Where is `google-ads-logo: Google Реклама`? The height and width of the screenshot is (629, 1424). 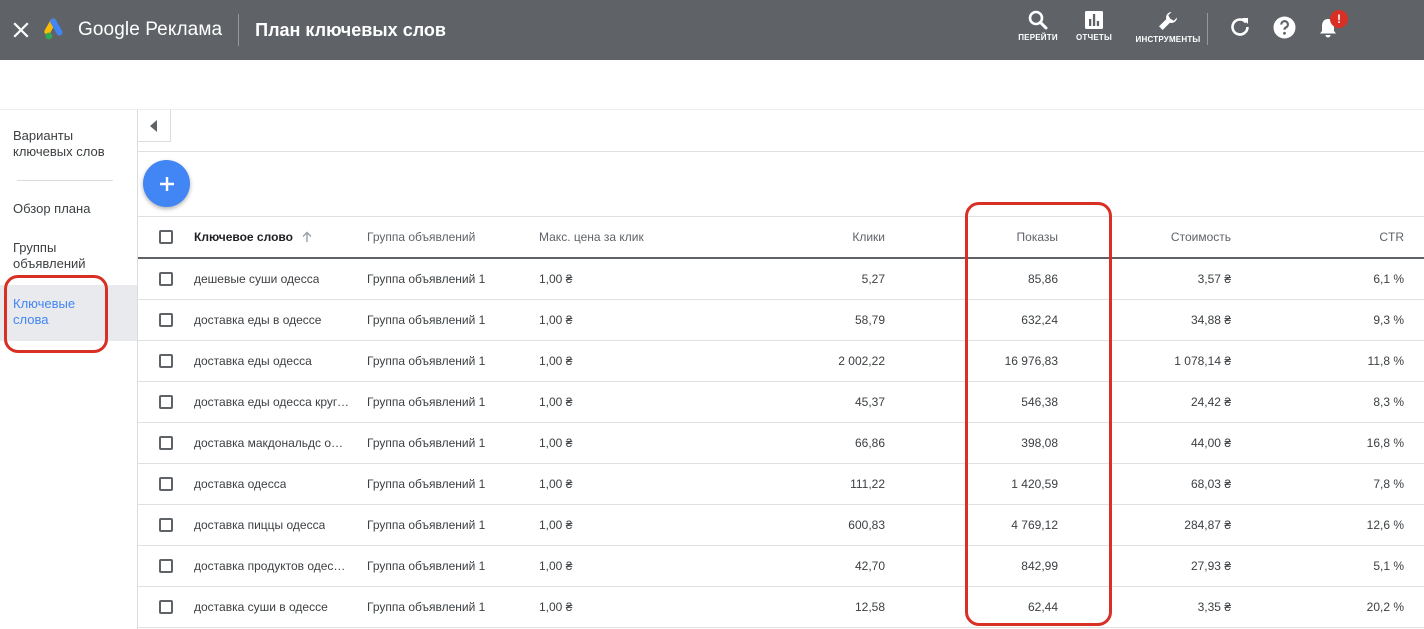 google-ads-logo: Google Реклама is located at coordinates (132, 30).